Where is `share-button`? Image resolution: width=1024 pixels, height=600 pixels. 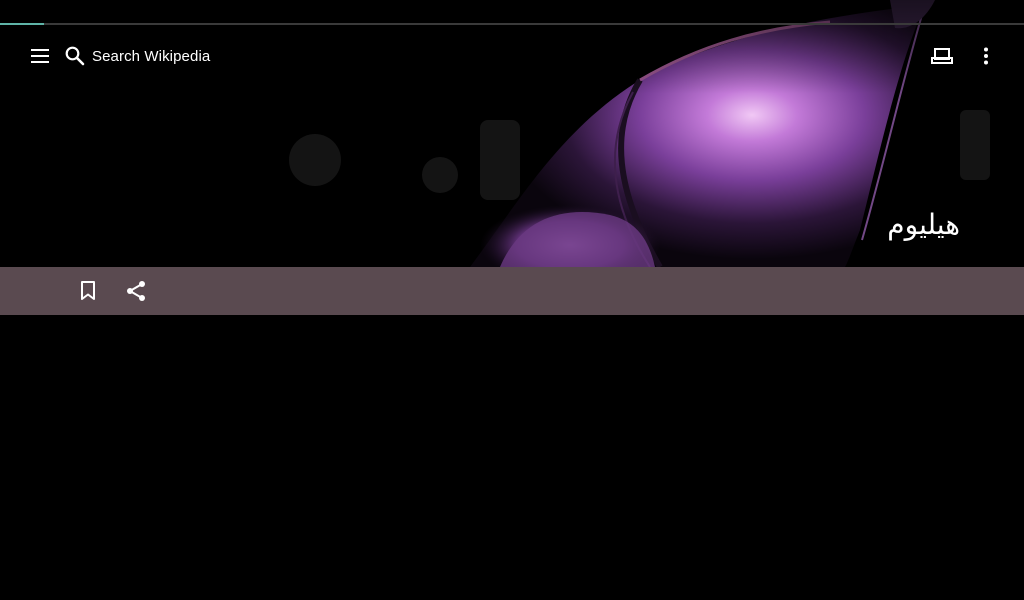 share-button is located at coordinates (136, 291).